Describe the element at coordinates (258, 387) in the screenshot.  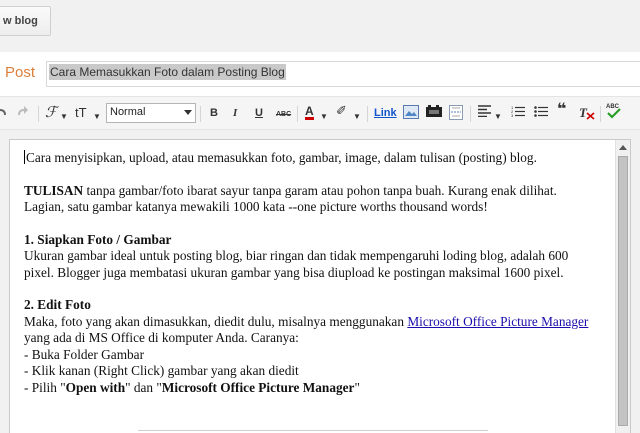
I see `bold-text: Microsoft Office Picture Manager` at that location.